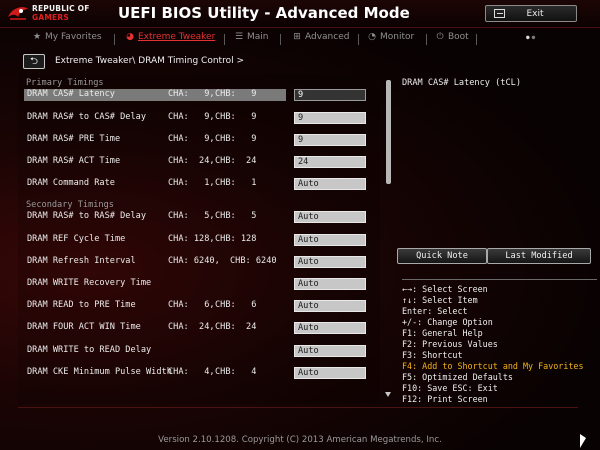 Image resolution: width=600 pixels, height=450 pixels. Describe the element at coordinates (76, 239) in the screenshot. I see `setting-label: DRAM REF Cycle Time` at that location.